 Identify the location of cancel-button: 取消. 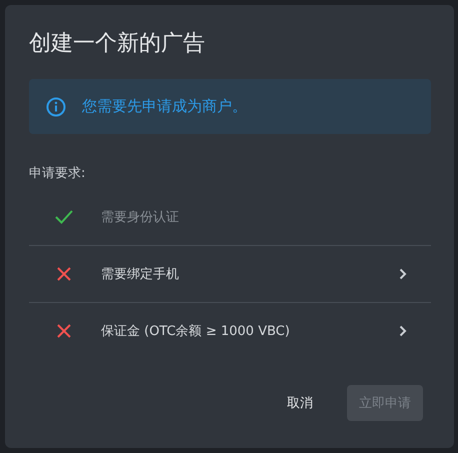
(300, 403).